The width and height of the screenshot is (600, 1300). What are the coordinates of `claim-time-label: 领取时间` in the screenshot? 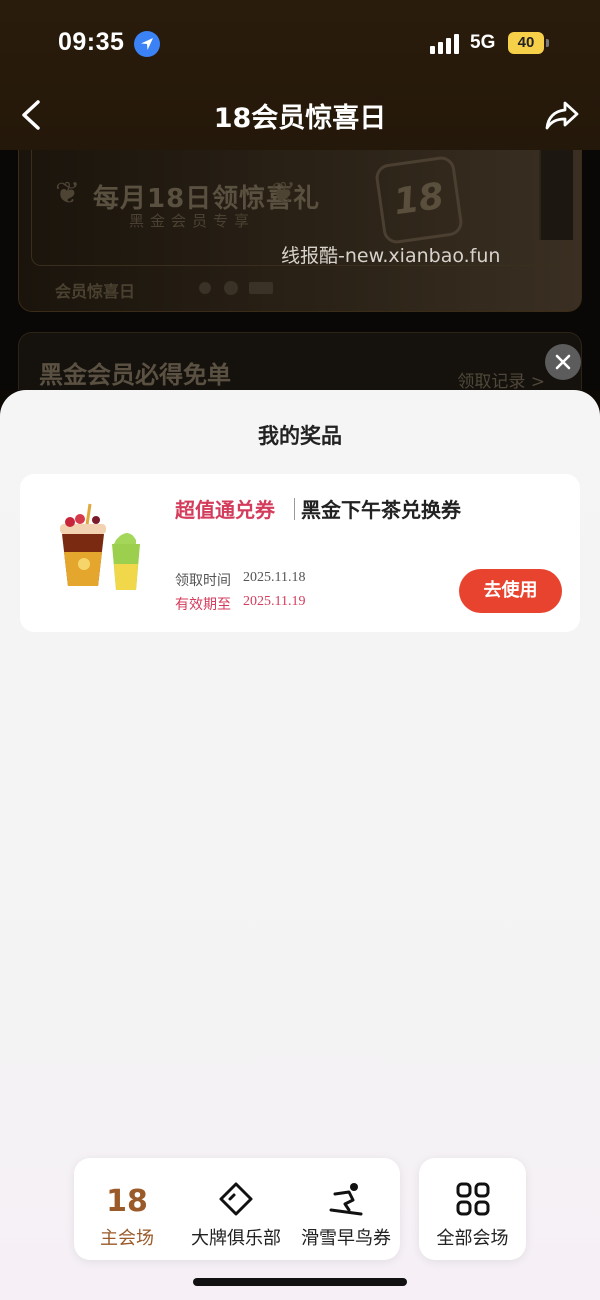 It's located at (203, 581).